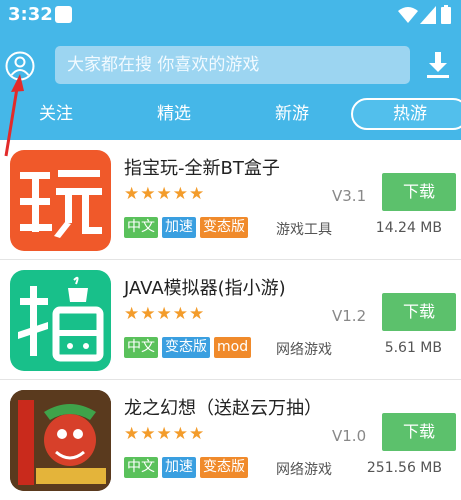 This screenshot has height=500, width=461. What do you see at coordinates (406, 114) in the screenshot?
I see `tab-hot-games: 热游` at bounding box center [406, 114].